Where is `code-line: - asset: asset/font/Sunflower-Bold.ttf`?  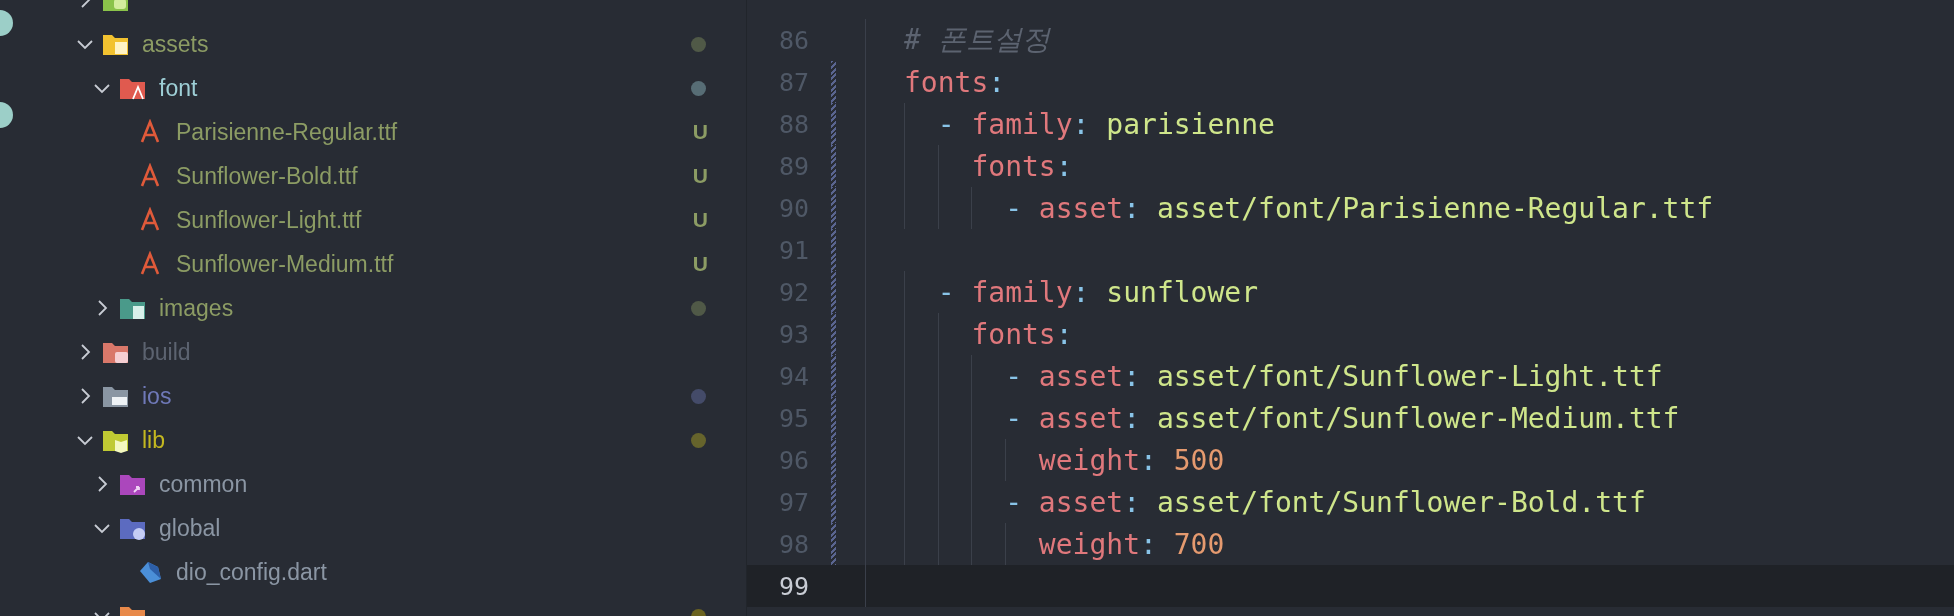
code-line: - asset: asset/font/Sunflower-Bold.ttf is located at coordinates (1325, 502).